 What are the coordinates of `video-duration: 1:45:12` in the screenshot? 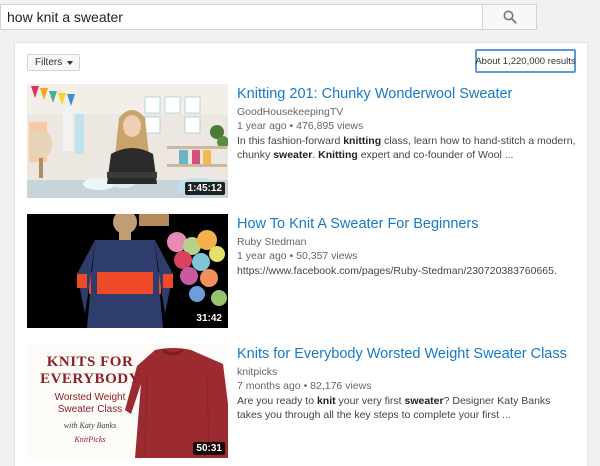 It's located at (204, 188).